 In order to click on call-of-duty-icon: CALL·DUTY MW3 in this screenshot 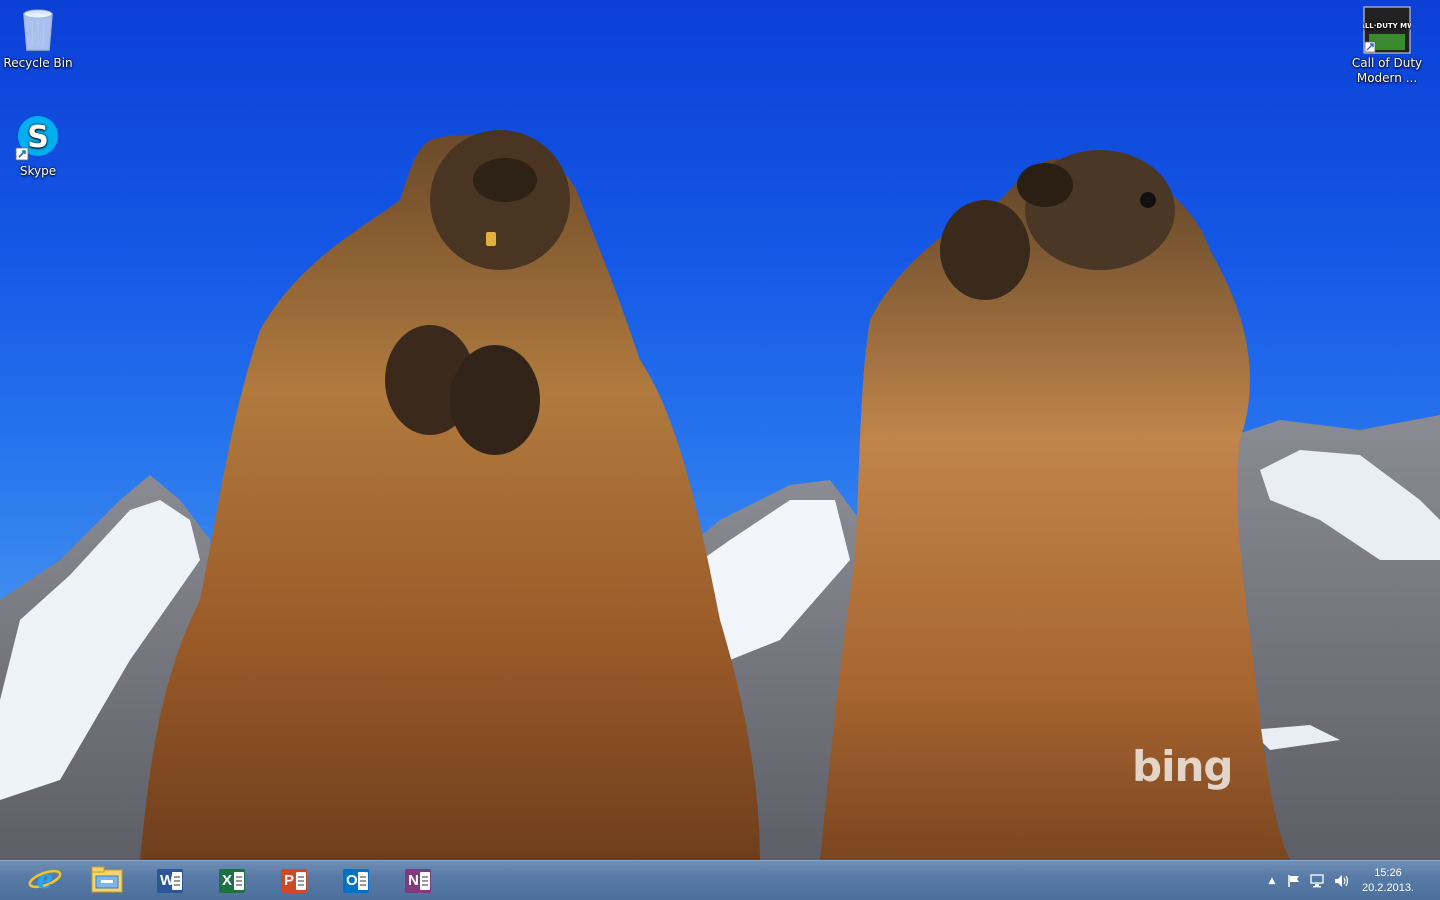, I will do `click(1387, 30)`.